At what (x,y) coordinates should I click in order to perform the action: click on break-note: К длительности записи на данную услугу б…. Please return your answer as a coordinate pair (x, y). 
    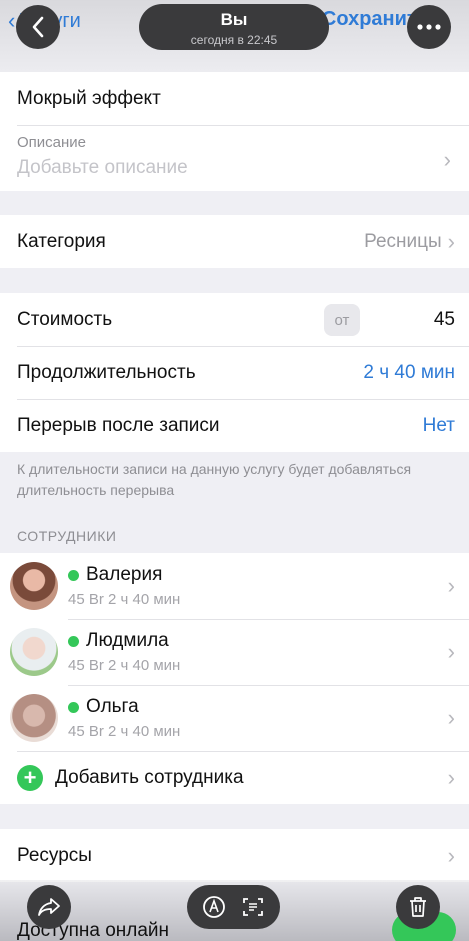
    Looking at the image, I should click on (214, 479).